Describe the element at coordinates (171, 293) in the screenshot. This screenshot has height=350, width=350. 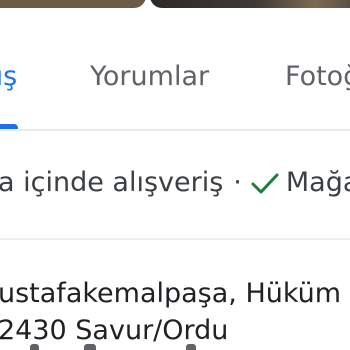
I see `address-line: ustafakemalpaşa, Hüküm` at that location.